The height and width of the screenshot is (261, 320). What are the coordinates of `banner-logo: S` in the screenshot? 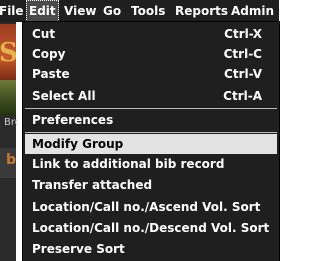 It's located at (8, 53).